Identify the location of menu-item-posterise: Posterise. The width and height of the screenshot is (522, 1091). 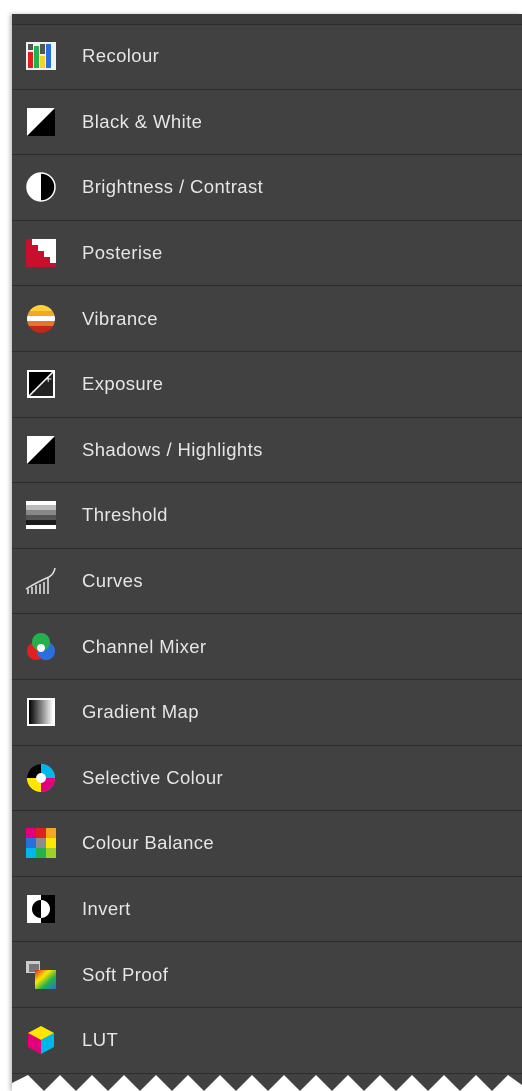
(267, 254).